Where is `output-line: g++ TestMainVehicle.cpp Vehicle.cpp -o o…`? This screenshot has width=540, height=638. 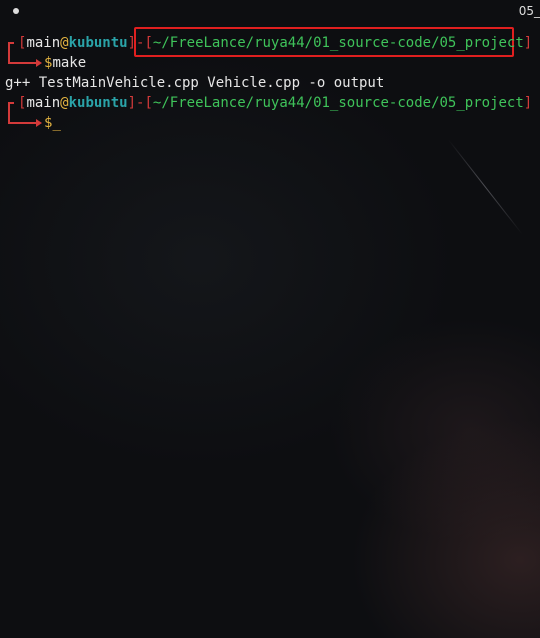 output-line: g++ TestMainVehicle.cpp Vehicle.cpp -o o… is located at coordinates (270, 83).